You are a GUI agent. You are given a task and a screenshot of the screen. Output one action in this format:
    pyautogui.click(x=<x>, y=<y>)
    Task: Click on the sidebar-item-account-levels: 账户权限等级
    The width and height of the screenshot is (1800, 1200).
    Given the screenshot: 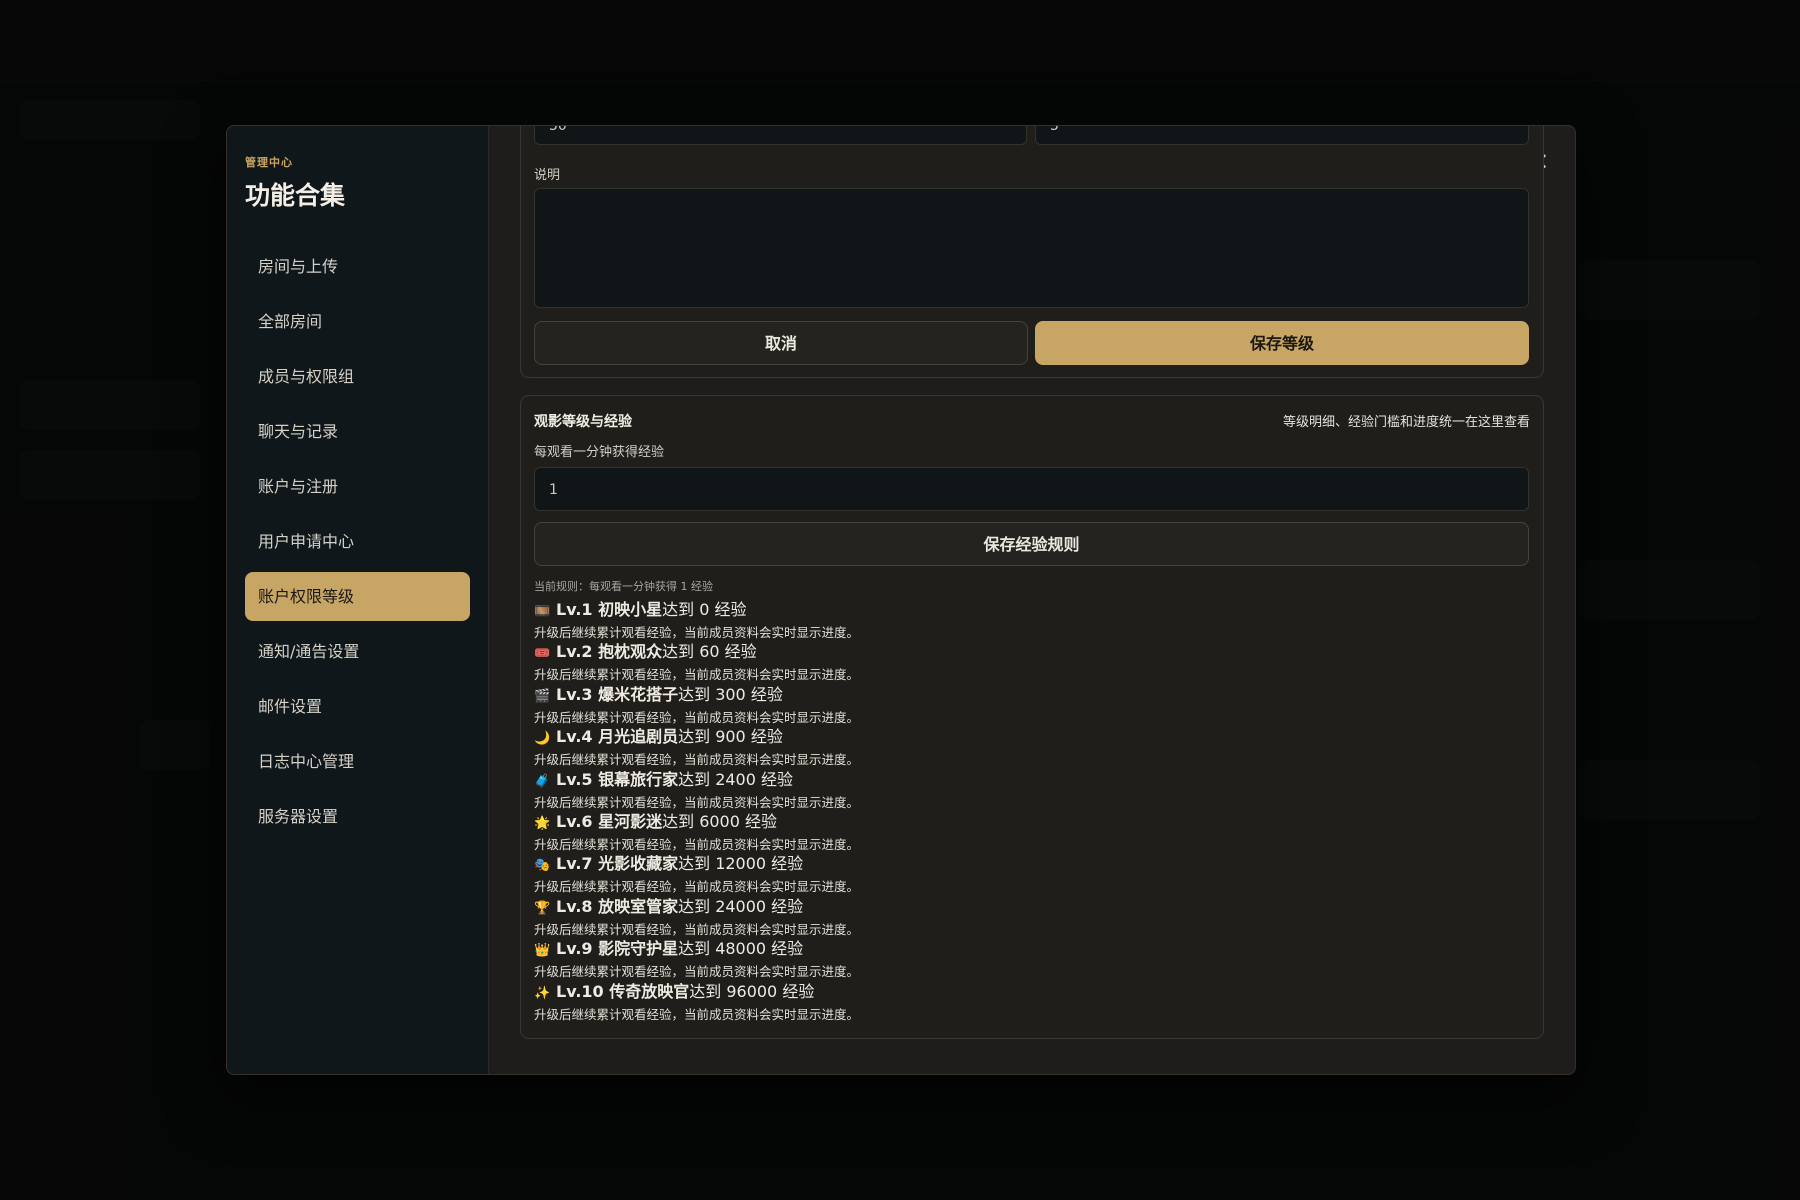 What is the action you would take?
    pyautogui.click(x=357, y=596)
    